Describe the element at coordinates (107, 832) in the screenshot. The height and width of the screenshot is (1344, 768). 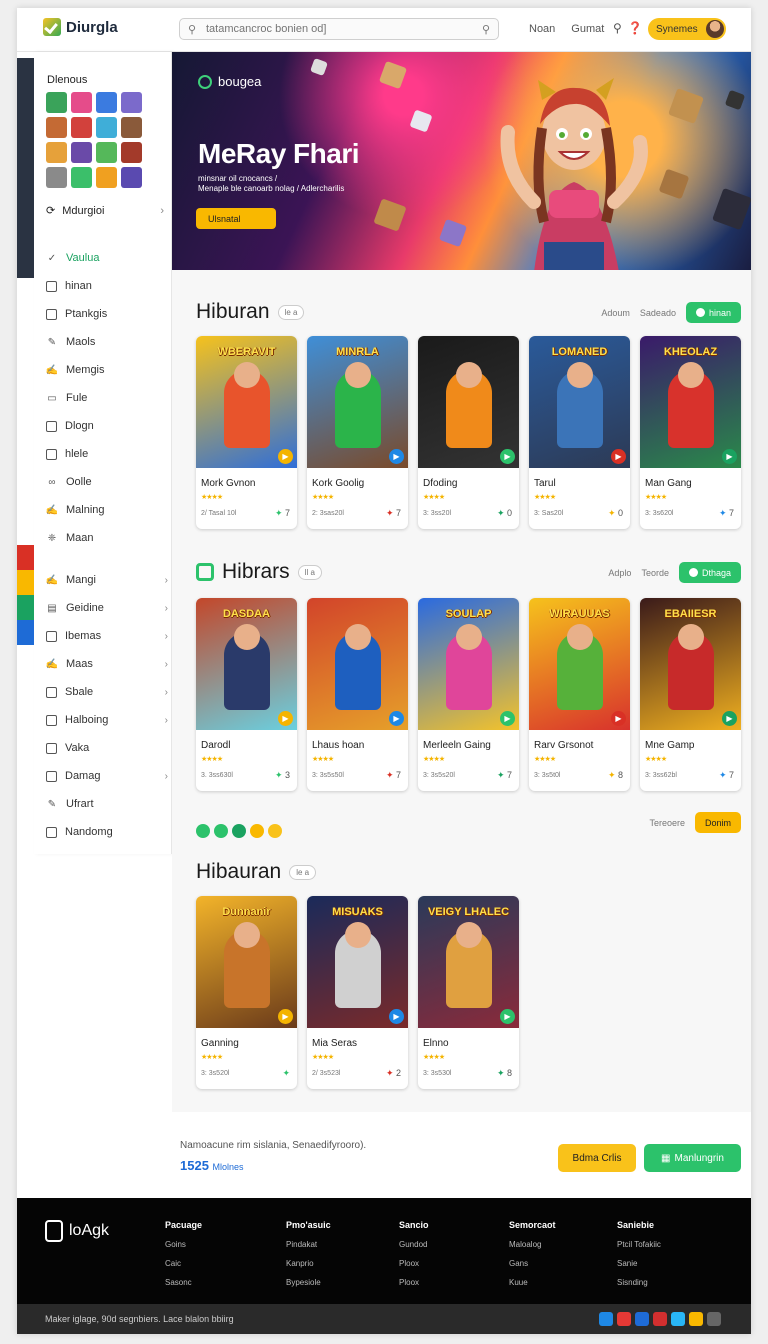
I see `sidebar-item: Nandomg` at that location.